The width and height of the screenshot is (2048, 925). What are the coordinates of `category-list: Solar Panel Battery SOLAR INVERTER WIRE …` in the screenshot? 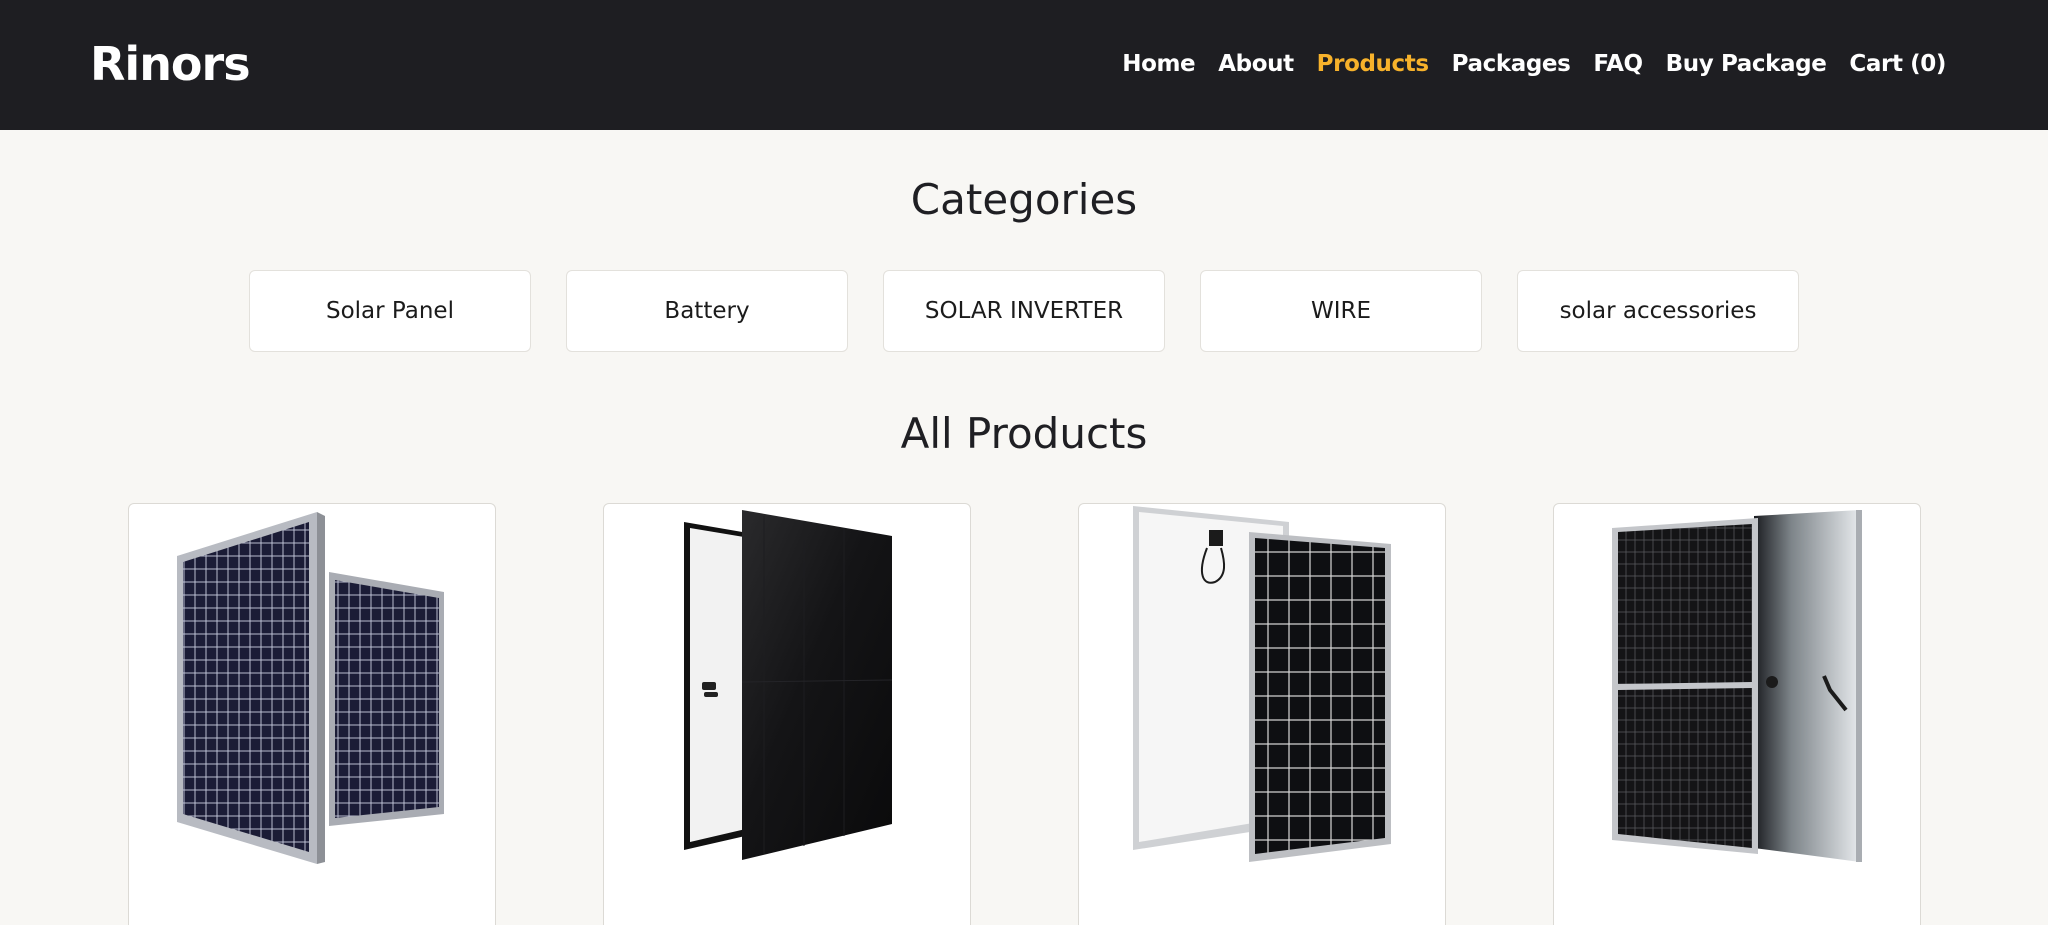 It's located at (1024, 311).